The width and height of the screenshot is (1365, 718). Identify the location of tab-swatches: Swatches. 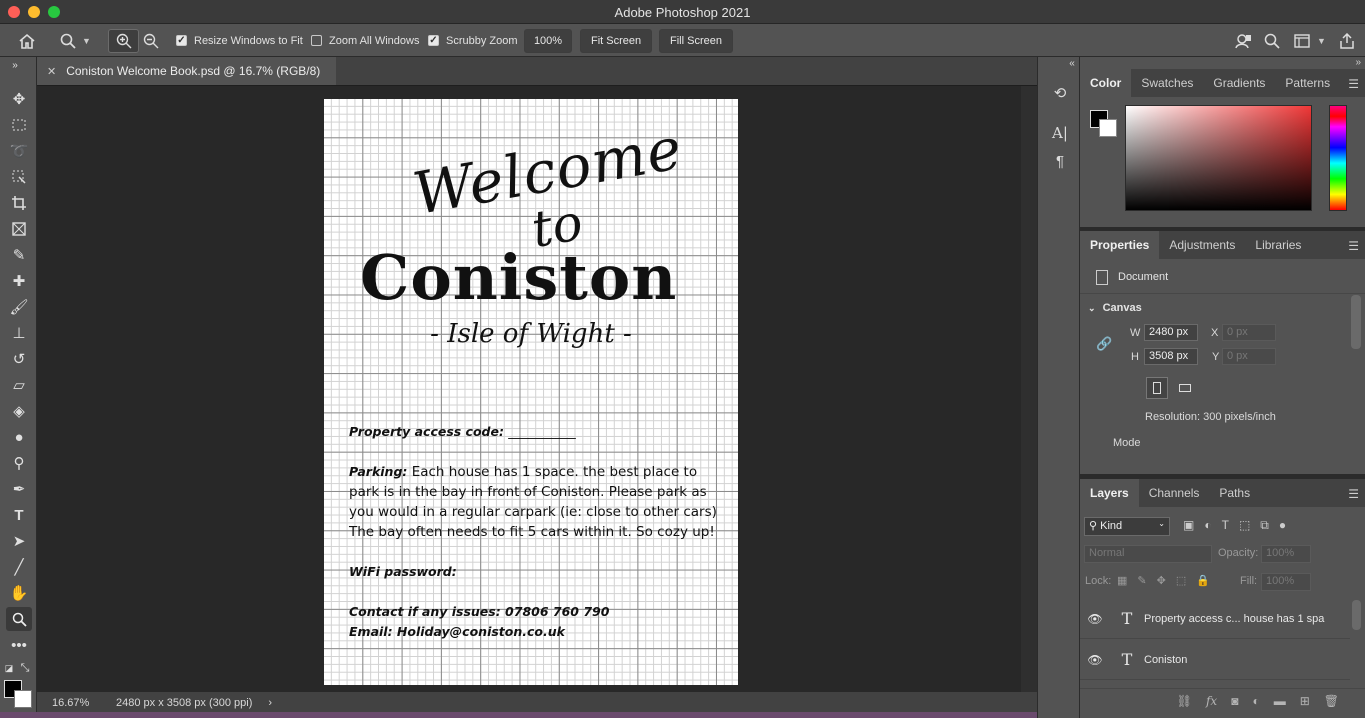
(1167, 83).